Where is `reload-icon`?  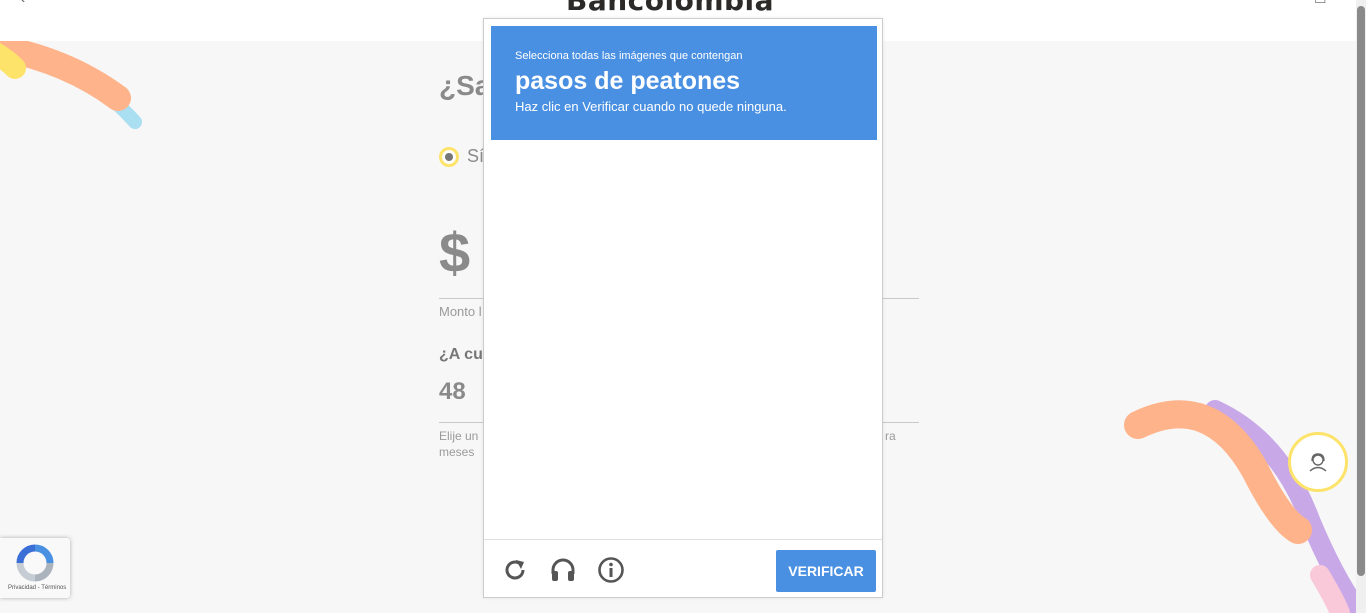 reload-icon is located at coordinates (515, 570).